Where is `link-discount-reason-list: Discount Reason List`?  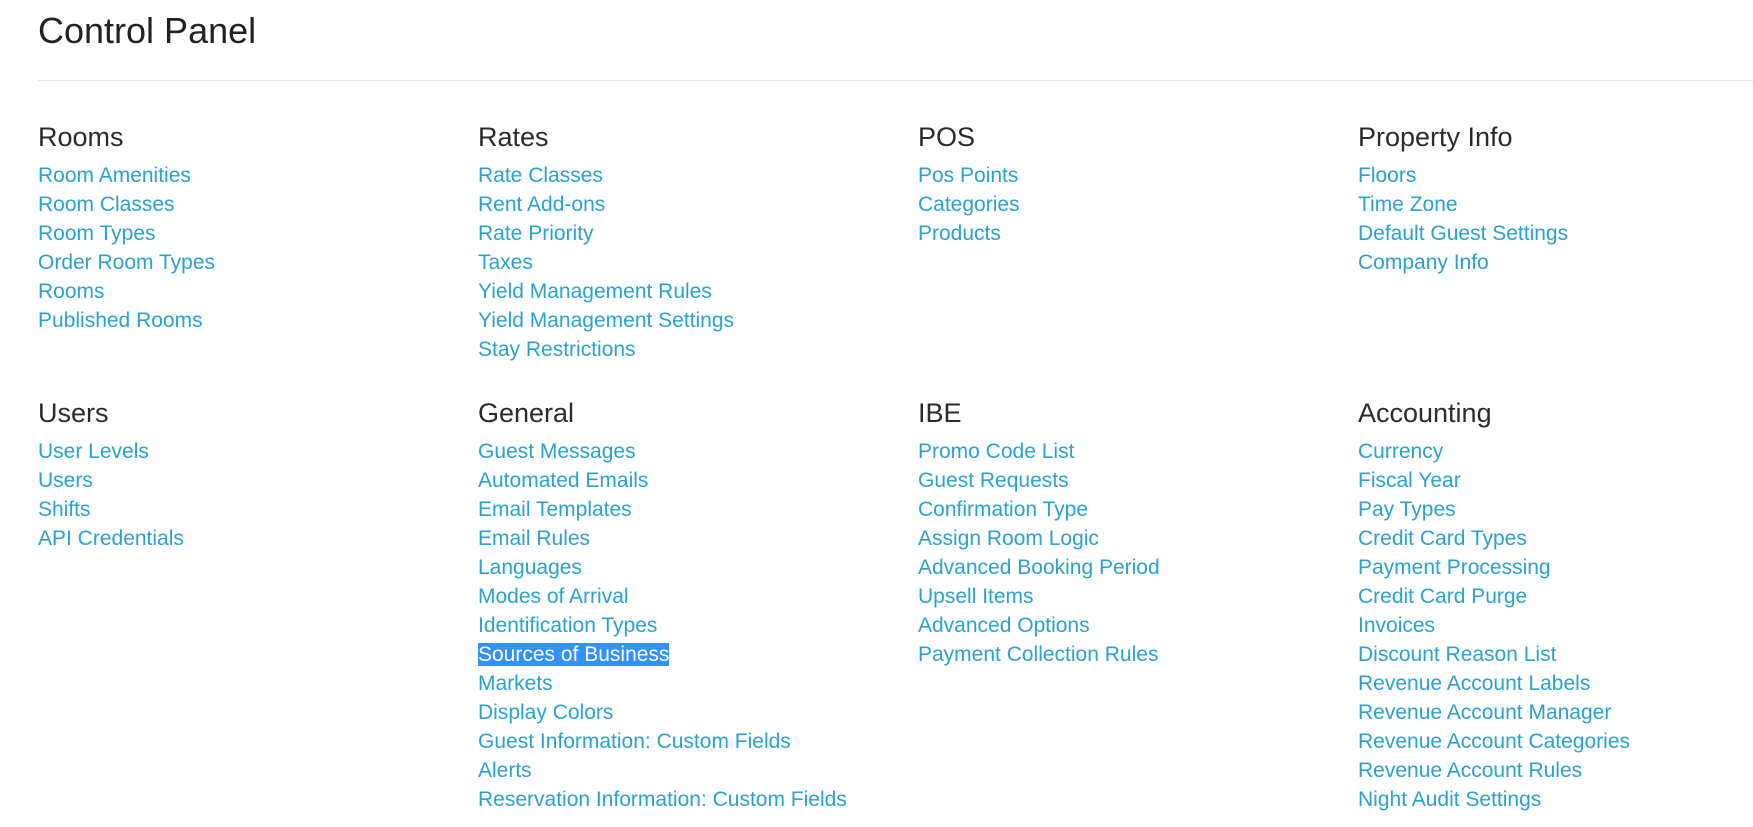 link-discount-reason-list: Discount Reason List is located at coordinates (1457, 654).